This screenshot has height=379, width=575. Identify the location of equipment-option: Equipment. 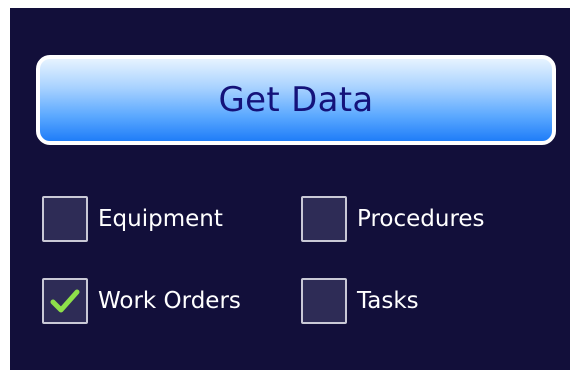
(132, 219).